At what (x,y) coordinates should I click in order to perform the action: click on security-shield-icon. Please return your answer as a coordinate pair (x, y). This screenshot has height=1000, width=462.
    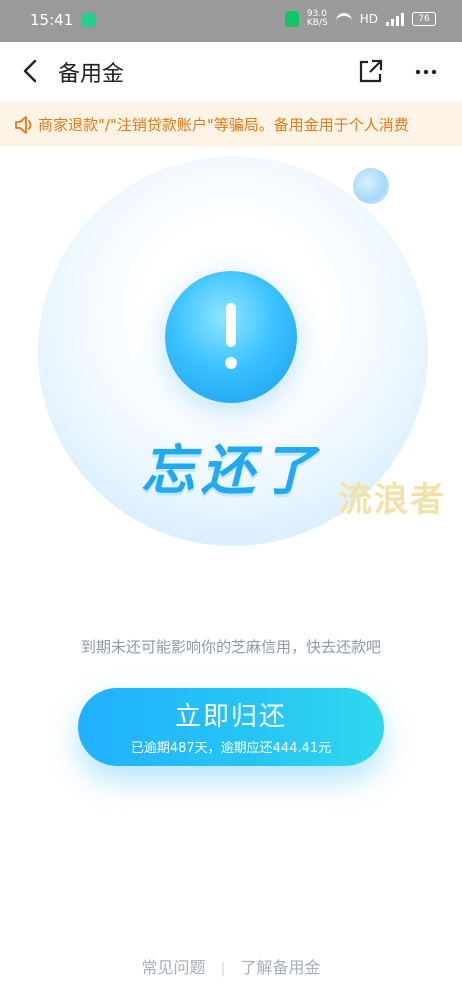
    Looking at the image, I should click on (291, 19).